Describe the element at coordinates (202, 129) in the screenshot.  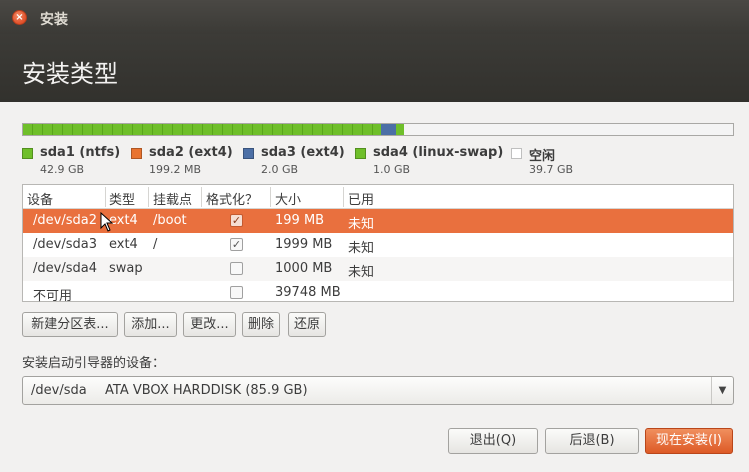
I see `partition-bar-sda1` at that location.